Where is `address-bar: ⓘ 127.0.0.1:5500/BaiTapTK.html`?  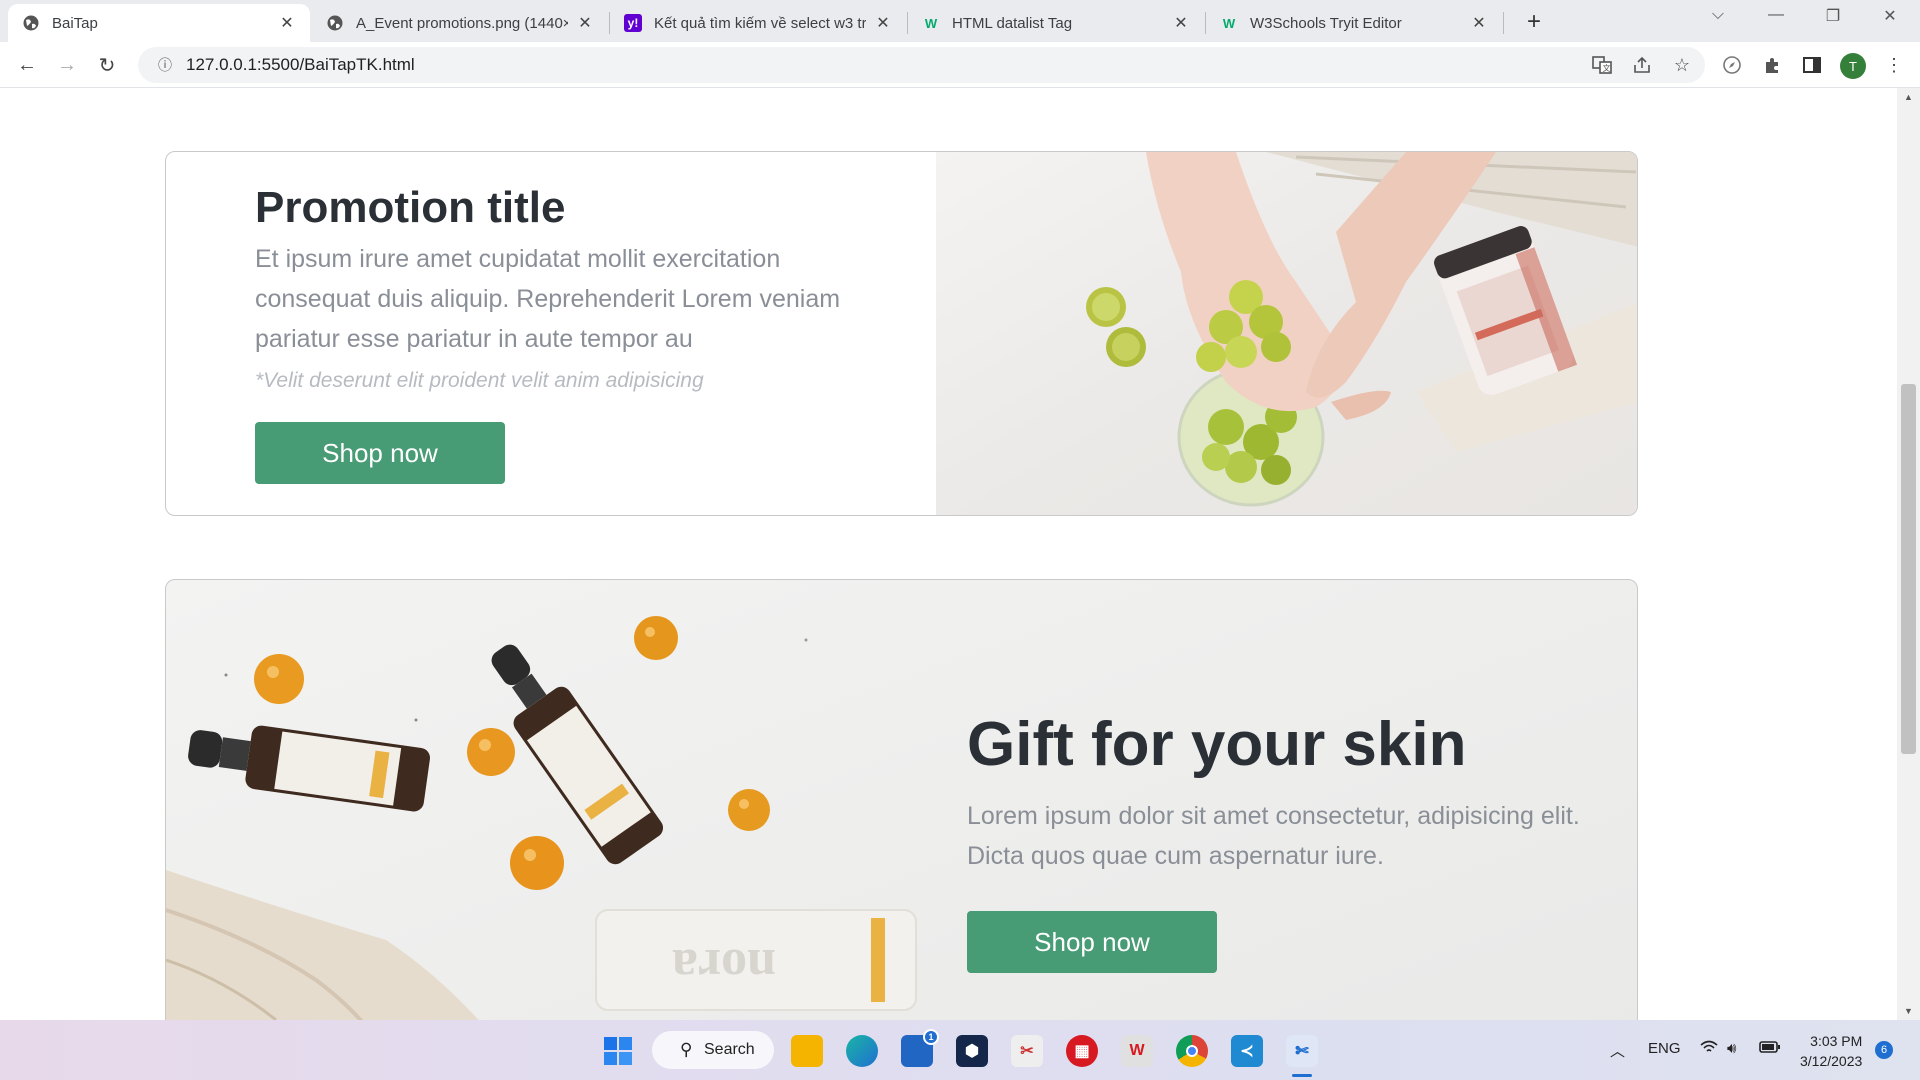
address-bar: ⓘ 127.0.0.1:5500/BaiTapTK.html is located at coordinates (921, 65).